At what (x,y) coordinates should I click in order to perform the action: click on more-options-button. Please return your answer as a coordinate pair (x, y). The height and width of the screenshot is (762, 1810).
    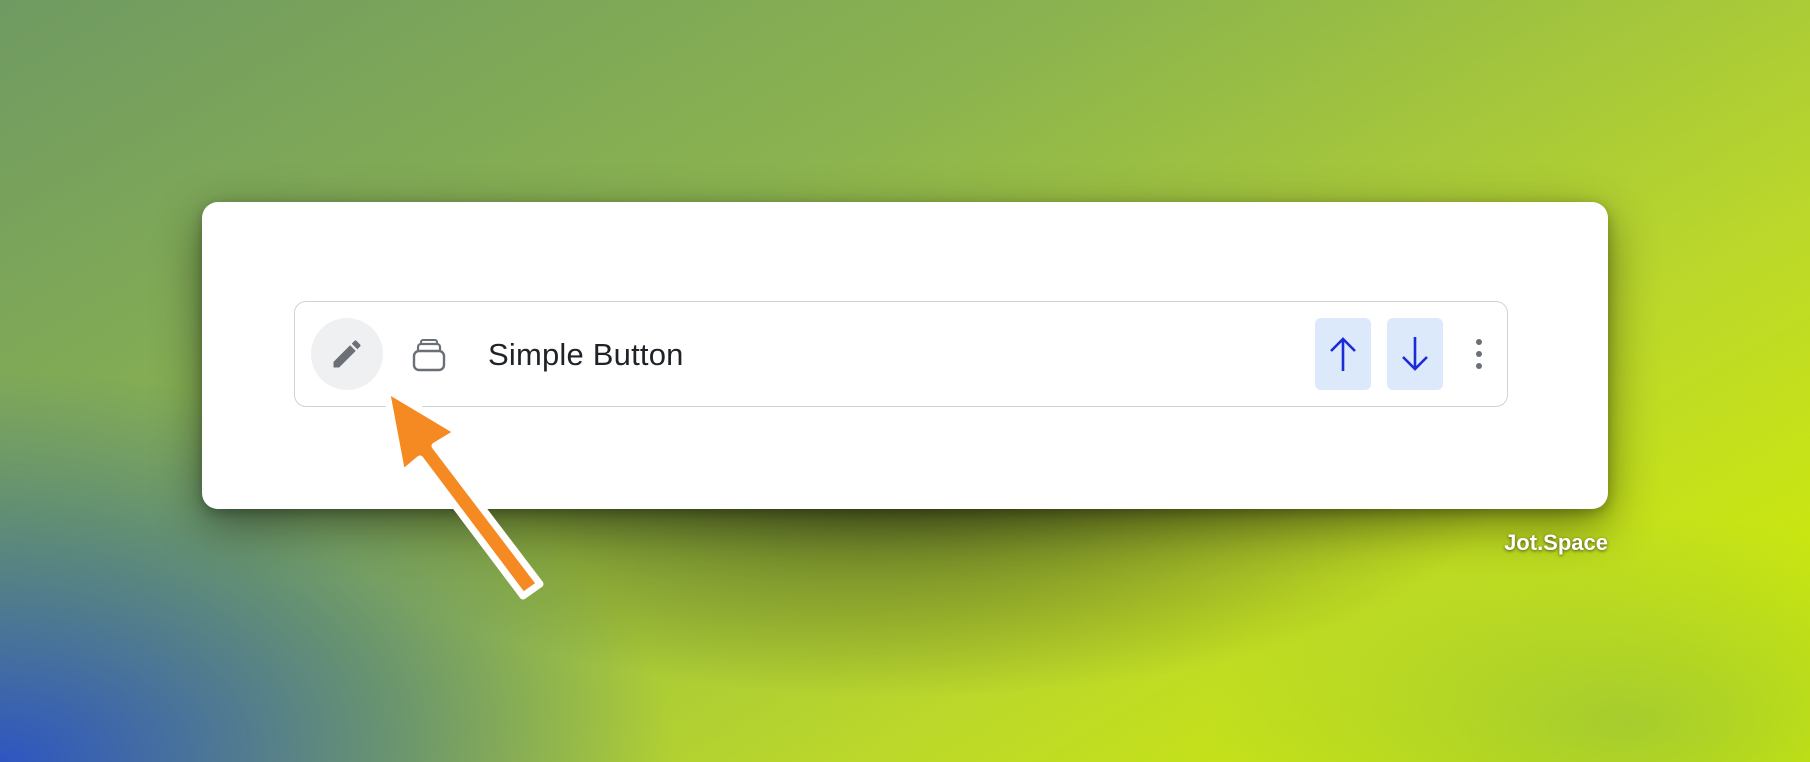
    Looking at the image, I should click on (1479, 354).